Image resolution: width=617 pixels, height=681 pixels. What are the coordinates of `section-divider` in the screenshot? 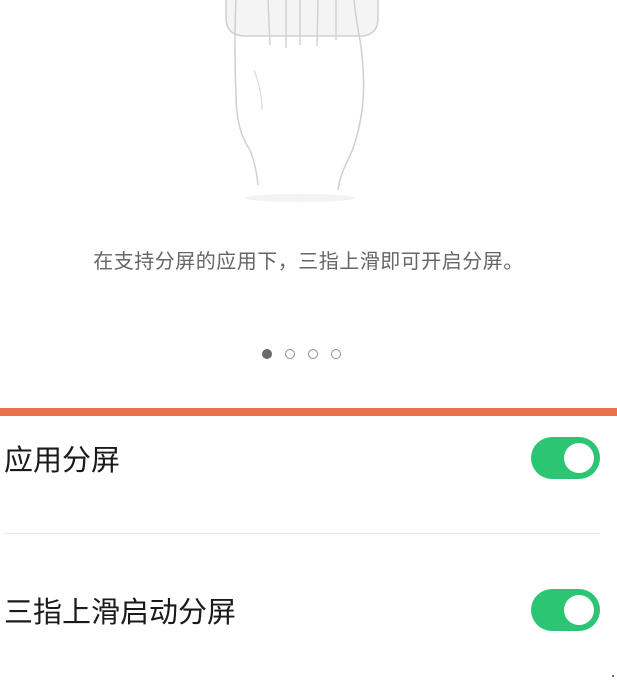 It's located at (308, 412).